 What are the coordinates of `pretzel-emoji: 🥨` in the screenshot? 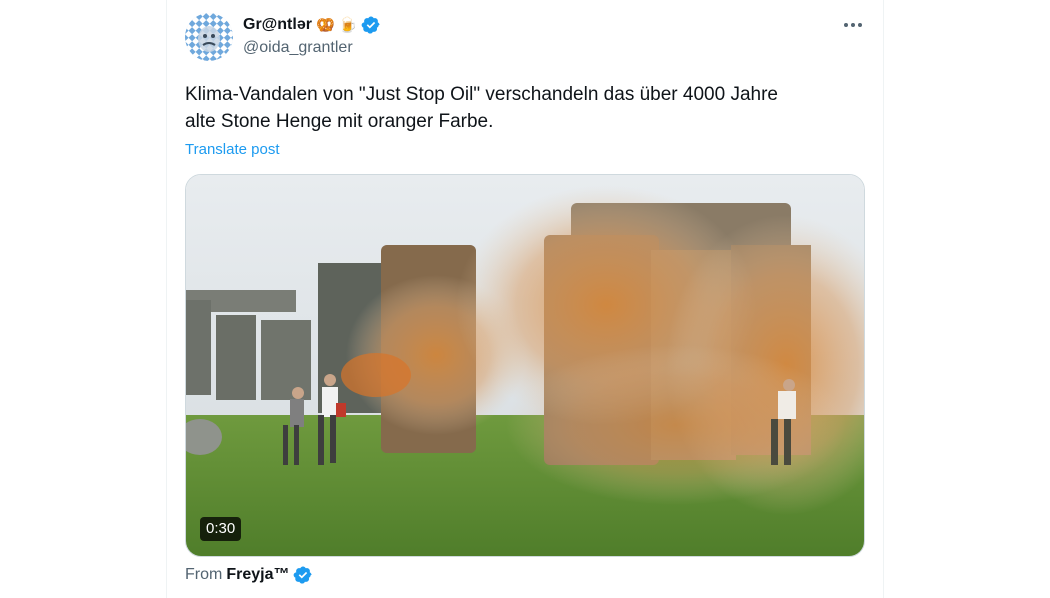 It's located at (325, 25).